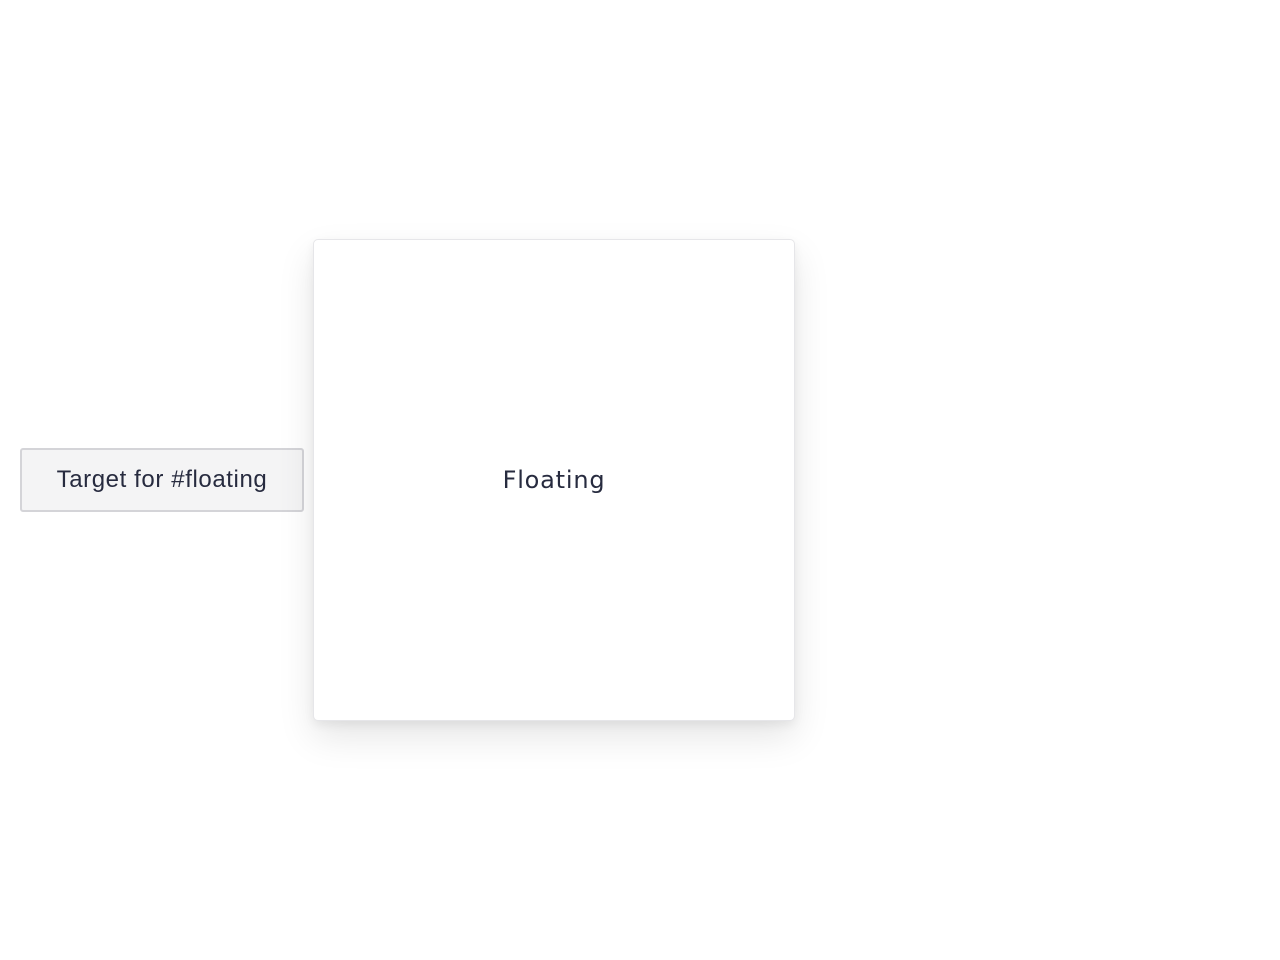  Describe the element at coordinates (162, 480) in the screenshot. I see `target-button: Target for #floating` at that location.